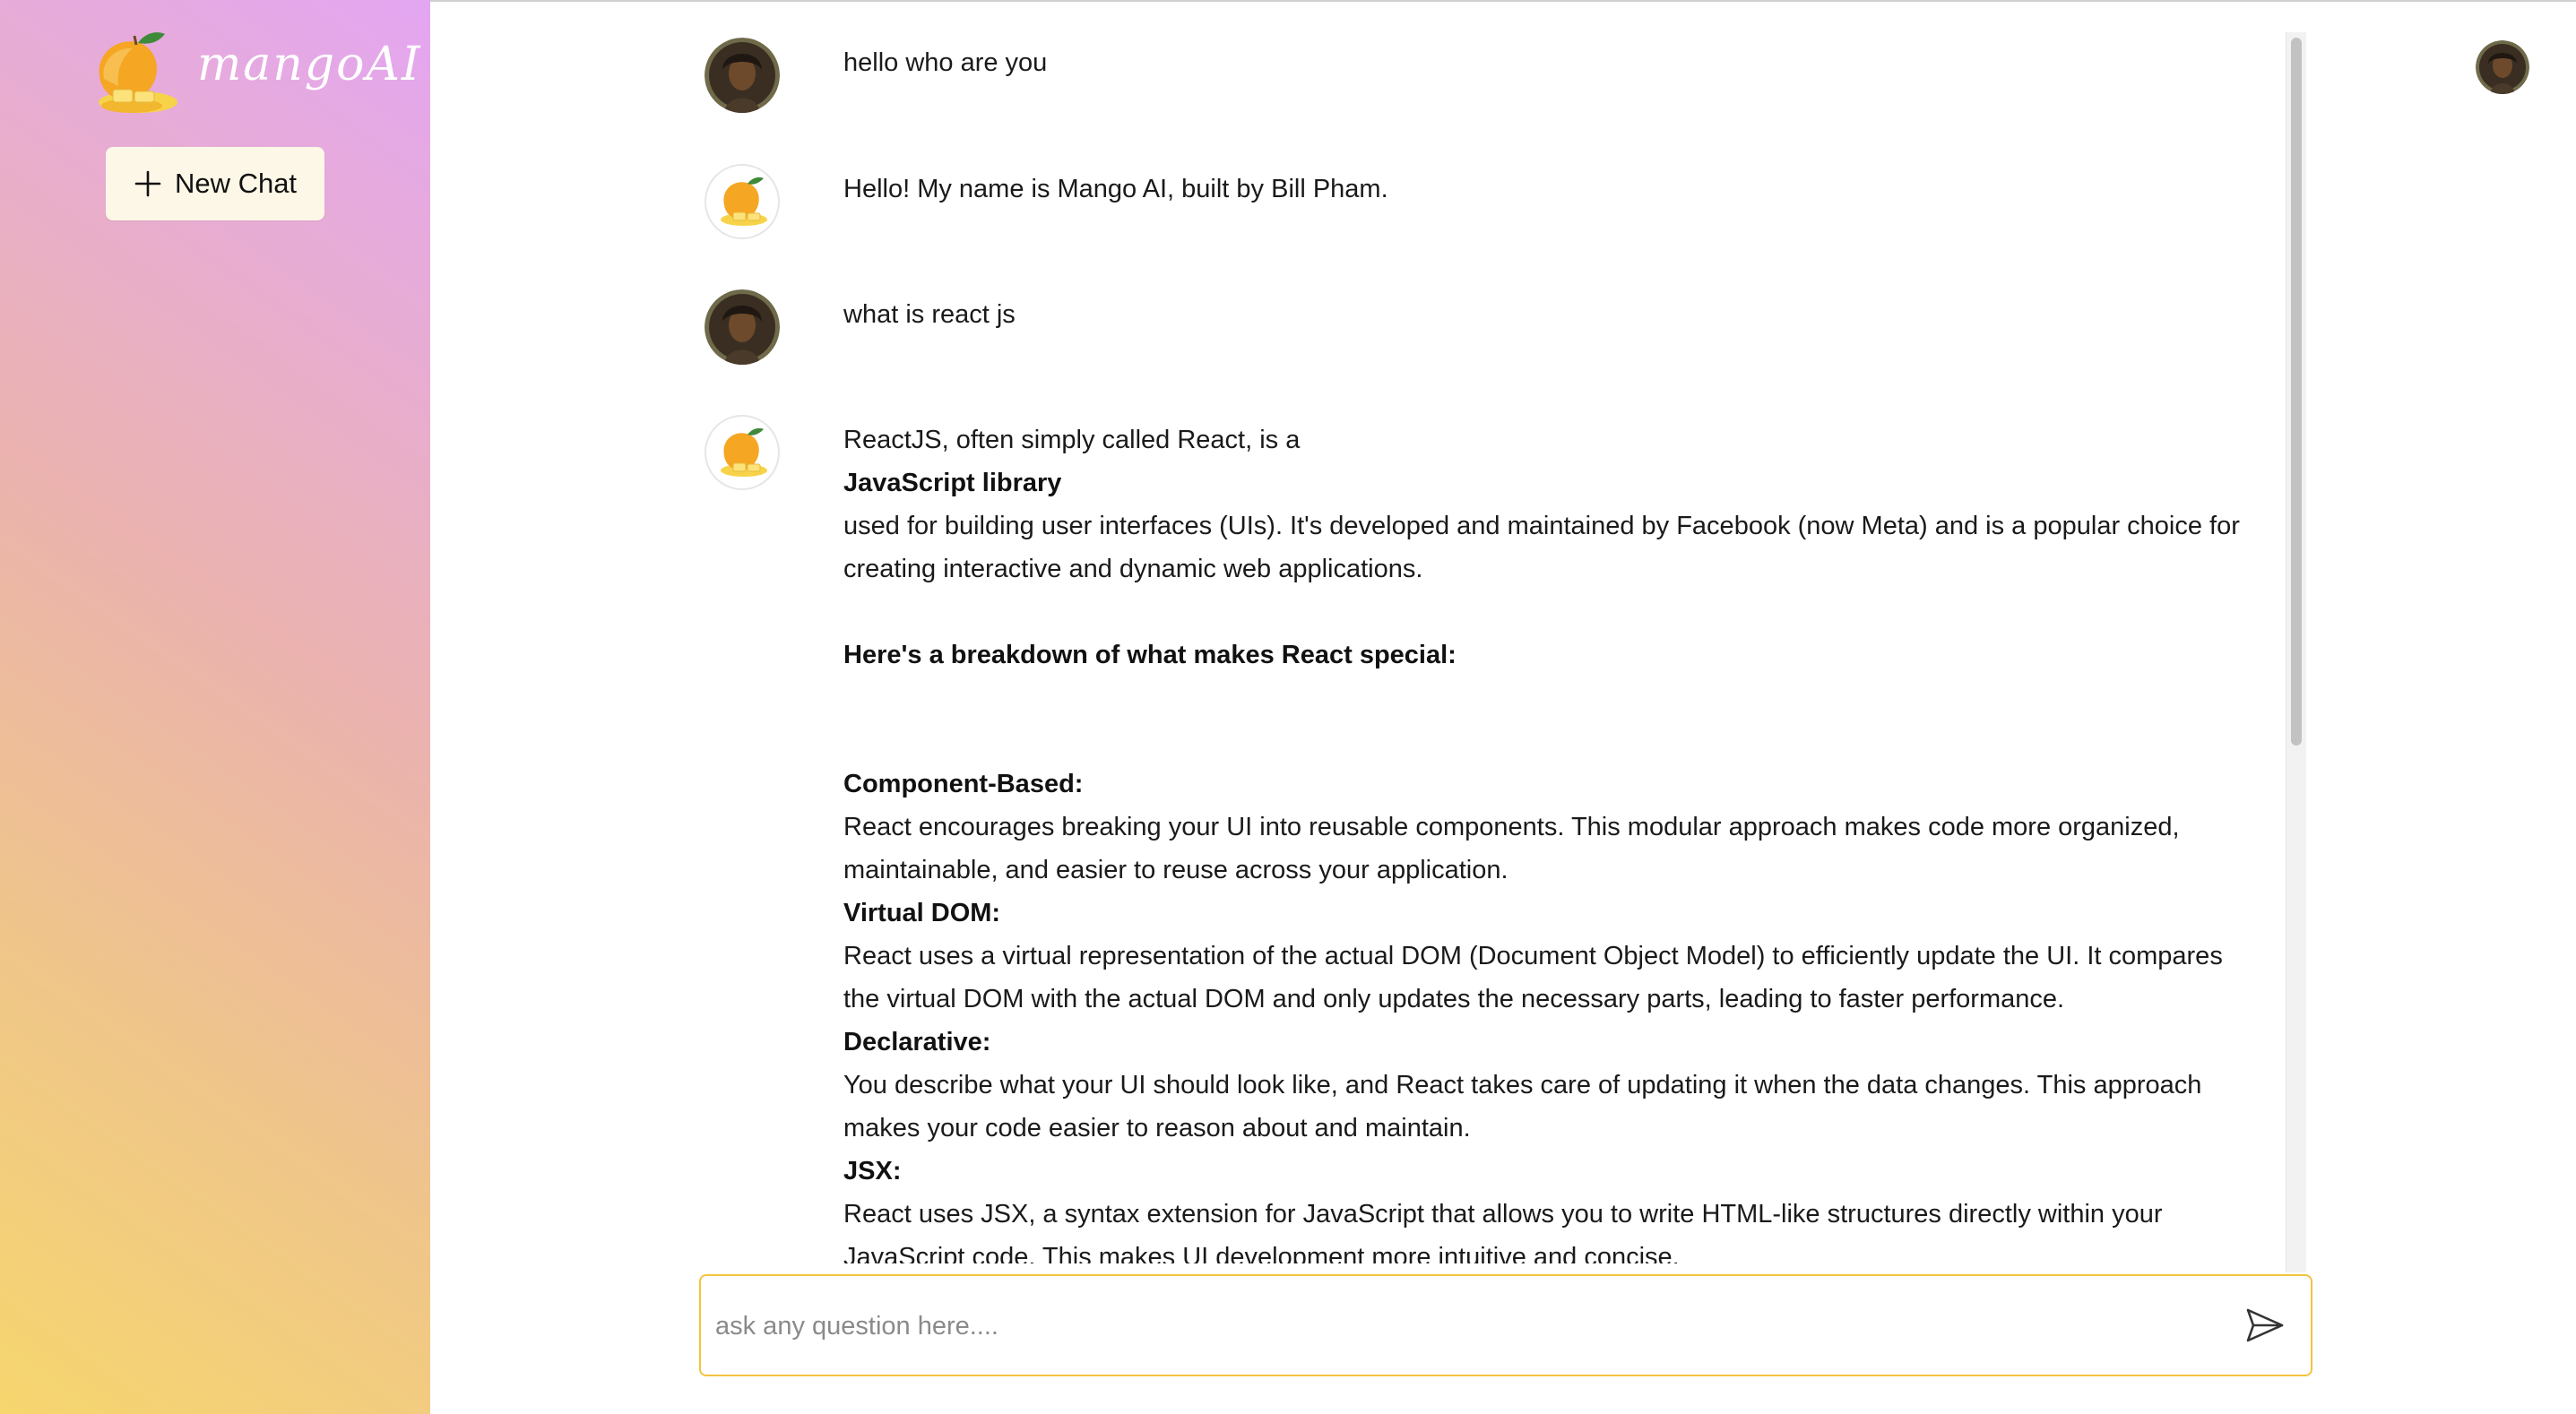 This screenshot has height=1414, width=2576. What do you see at coordinates (952, 483) in the screenshot?
I see `answer-bold-term: JavaScript library` at bounding box center [952, 483].